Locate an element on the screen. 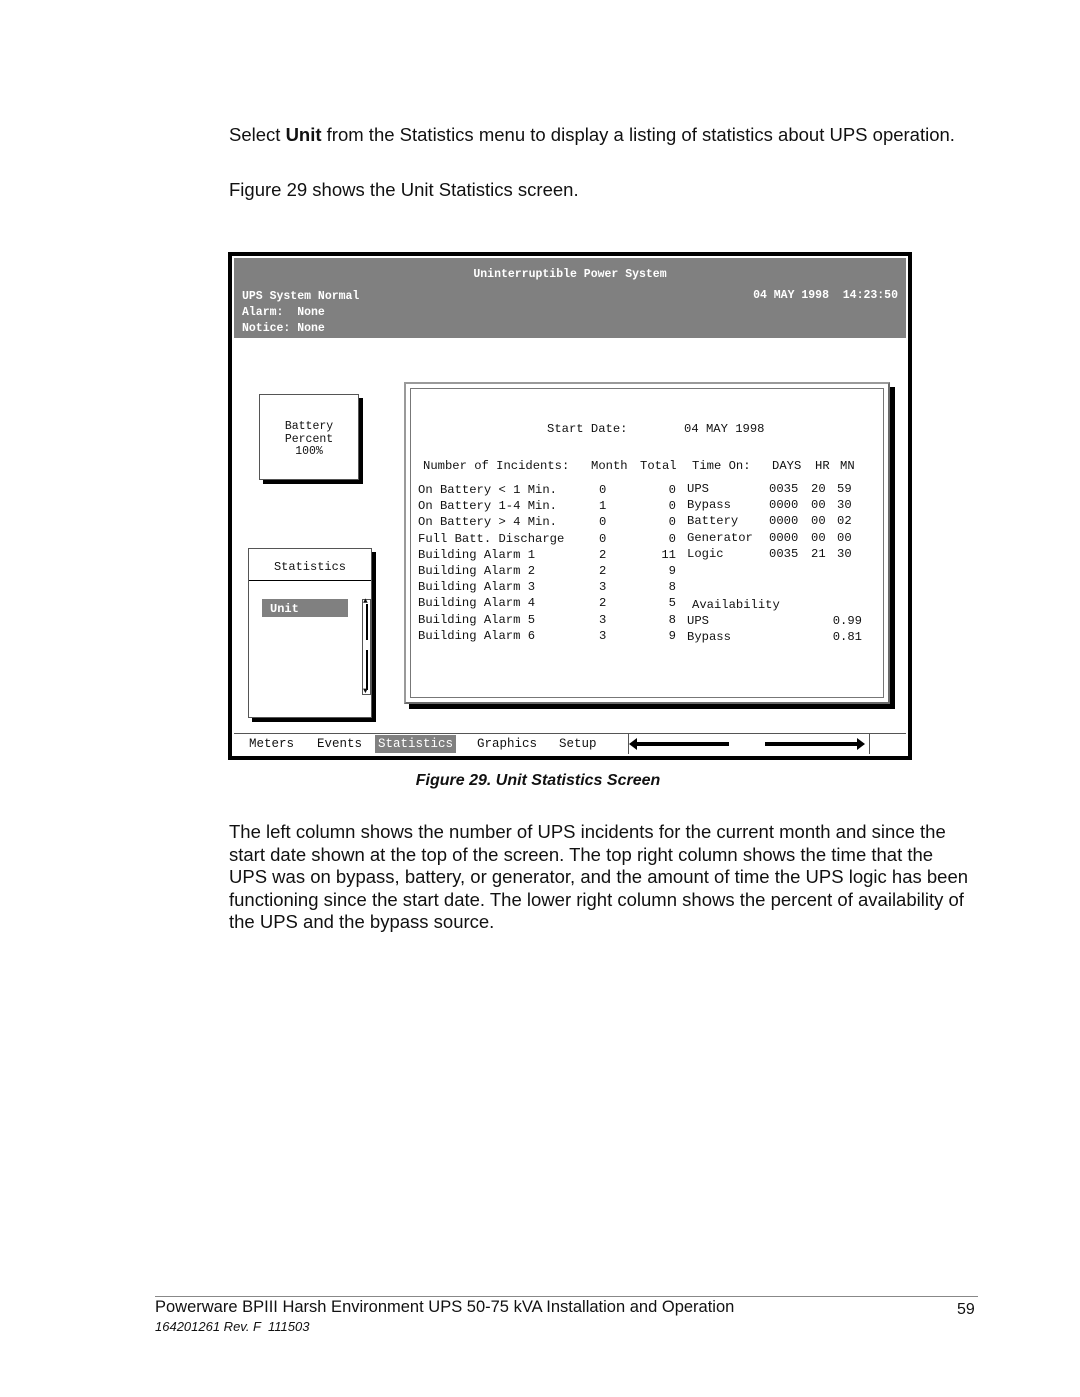 The width and height of the screenshot is (1080, 1397). incident-total: 11 is located at coordinates (668, 554).